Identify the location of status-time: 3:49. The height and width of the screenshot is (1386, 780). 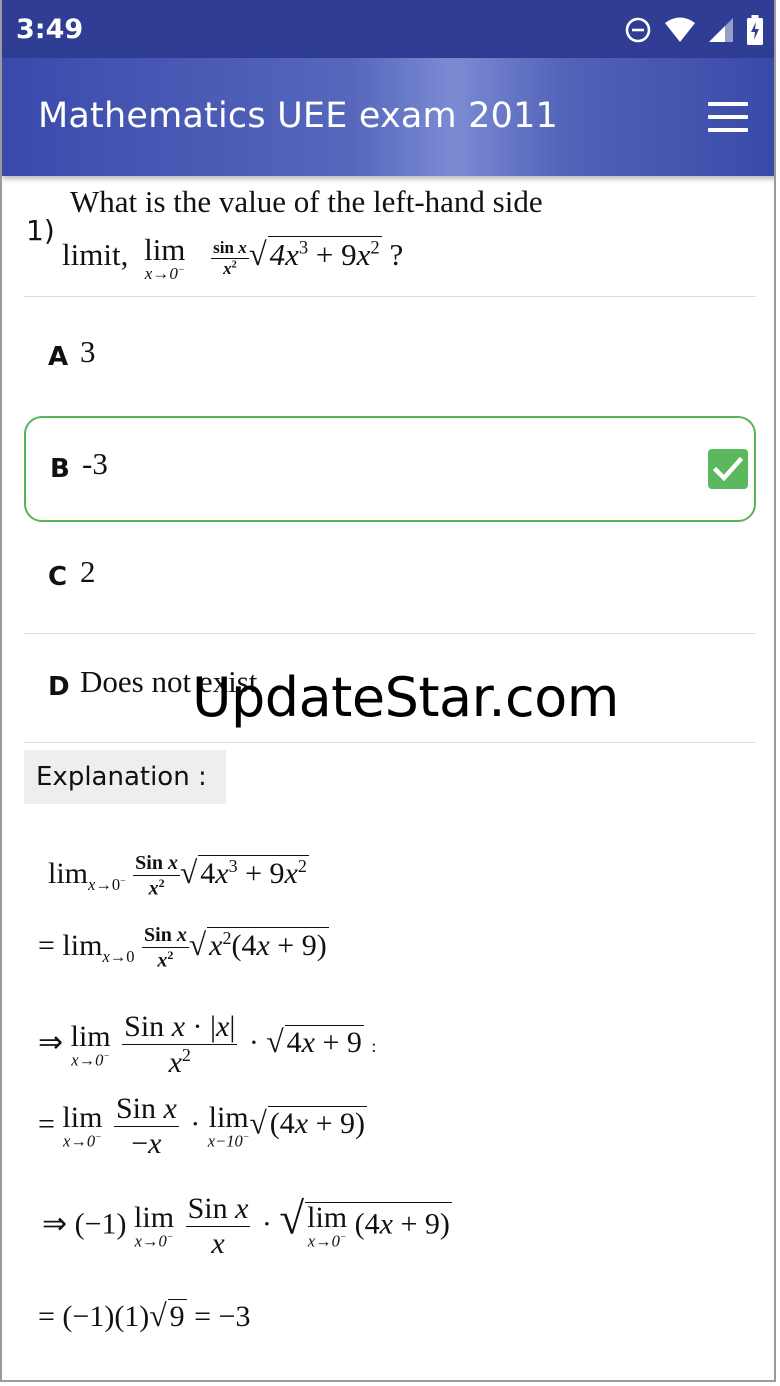
(50, 29).